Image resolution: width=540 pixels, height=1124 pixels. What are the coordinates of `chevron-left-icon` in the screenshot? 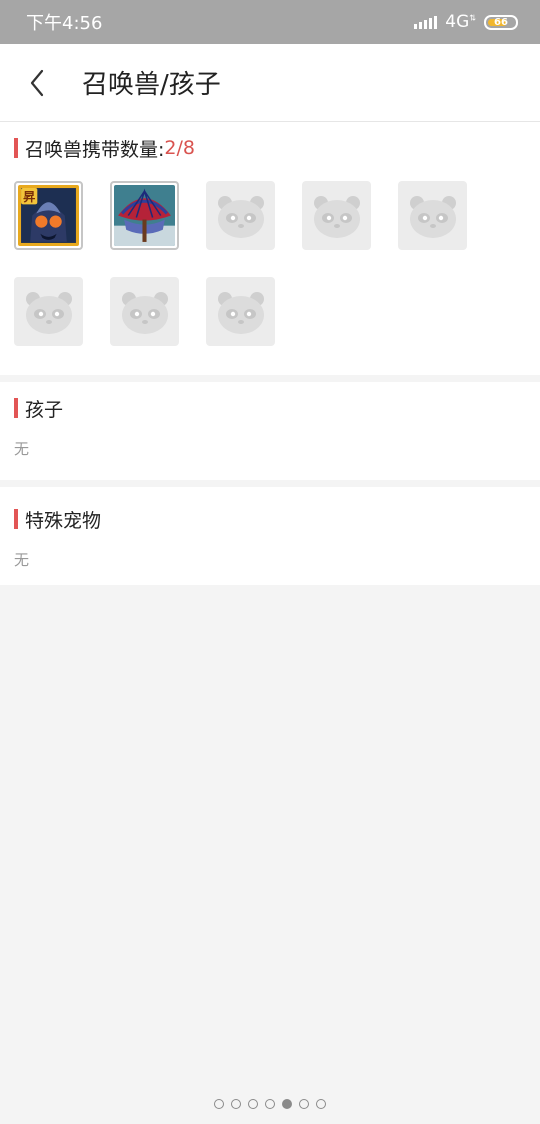 It's located at (37, 82).